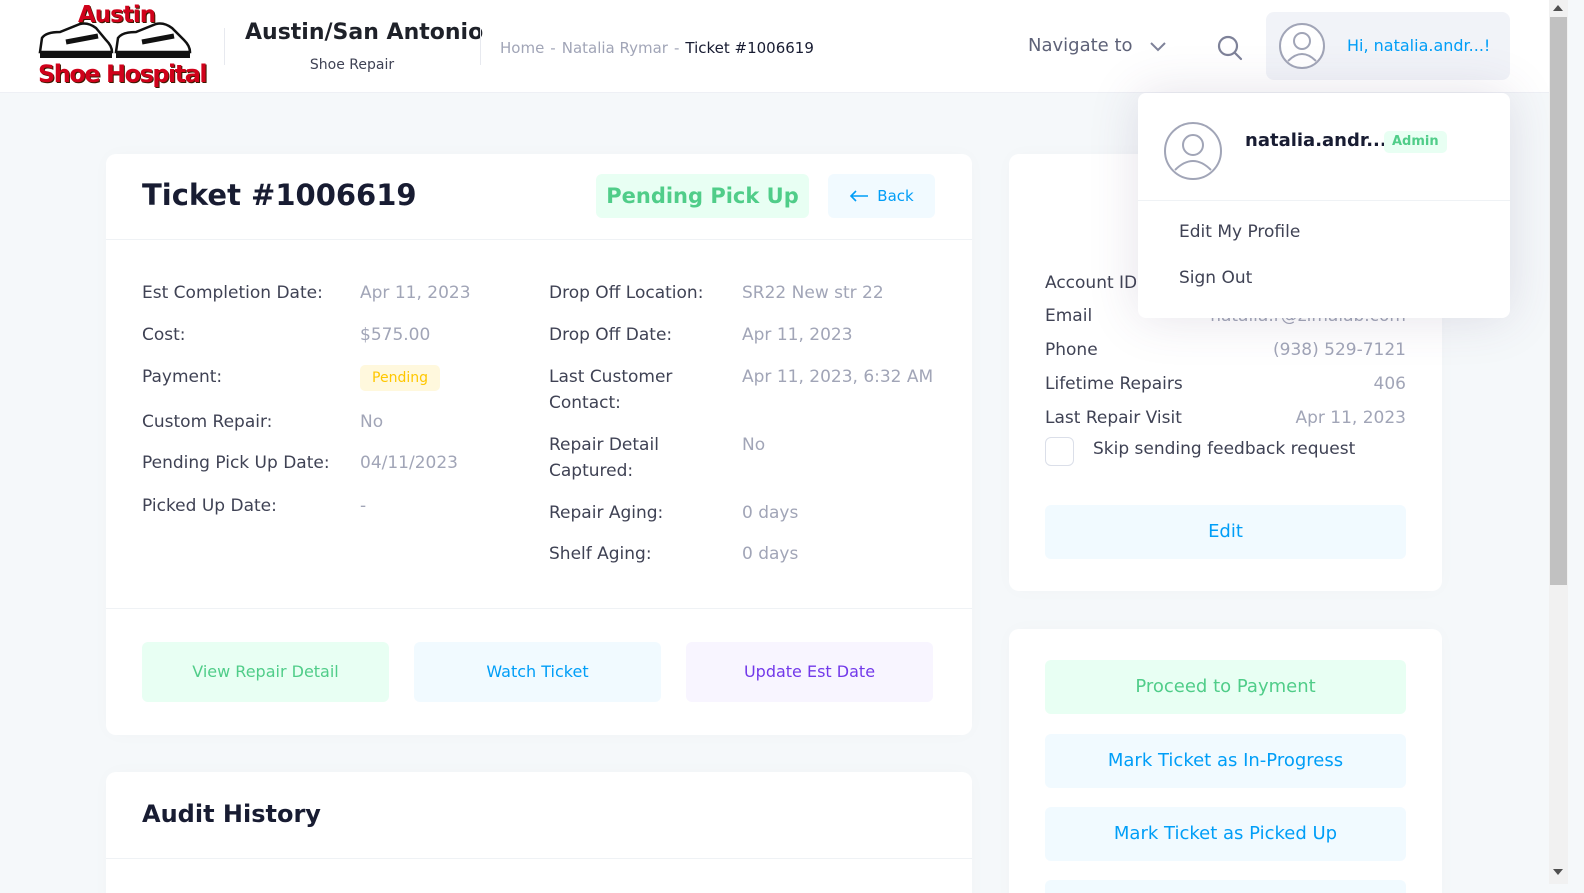 The image size is (1584, 893). What do you see at coordinates (1225, 886) in the screenshot?
I see `more-action-button` at bounding box center [1225, 886].